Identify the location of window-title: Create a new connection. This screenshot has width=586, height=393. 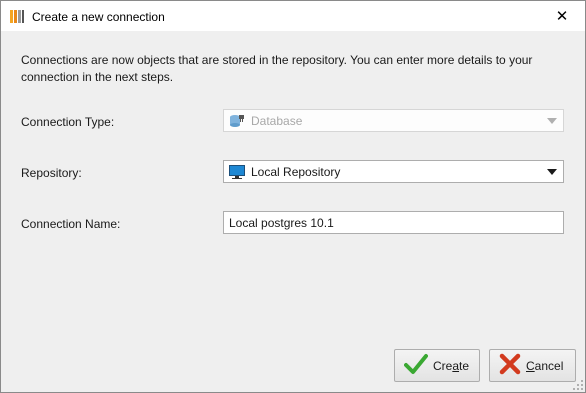
(98, 17).